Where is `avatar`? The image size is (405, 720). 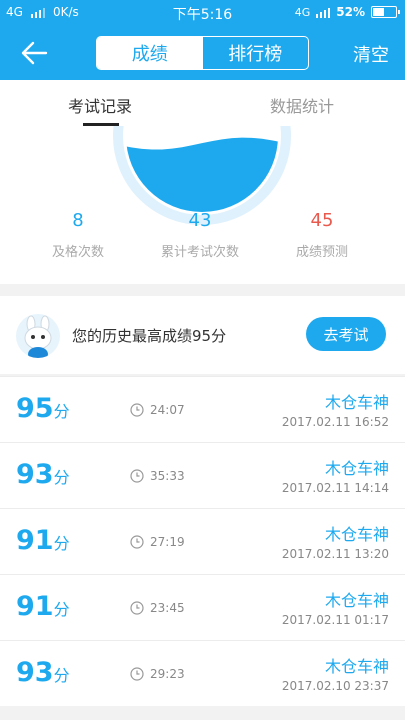
avatar is located at coordinates (38, 336).